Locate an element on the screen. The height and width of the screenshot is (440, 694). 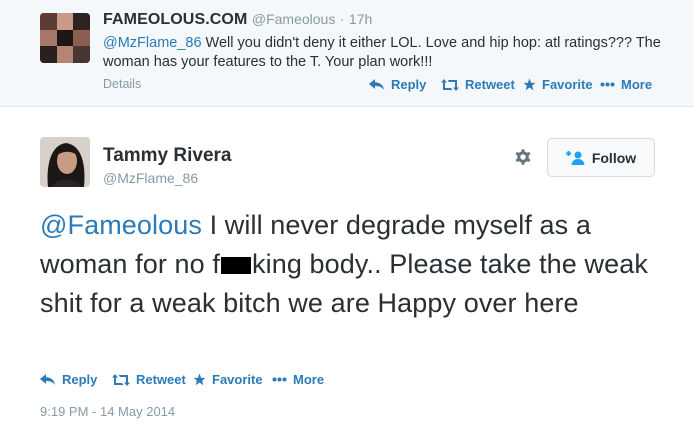
profile-photo is located at coordinates (65, 162).